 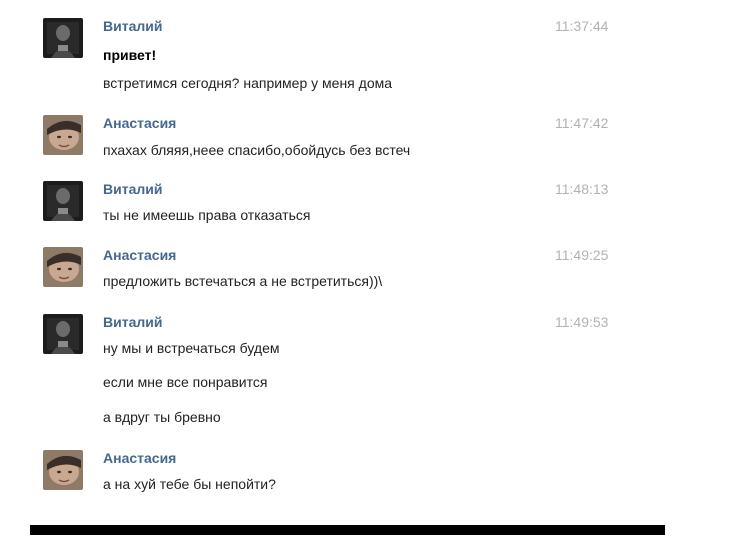 I want to click on message-text: привет!, so click(x=130, y=55).